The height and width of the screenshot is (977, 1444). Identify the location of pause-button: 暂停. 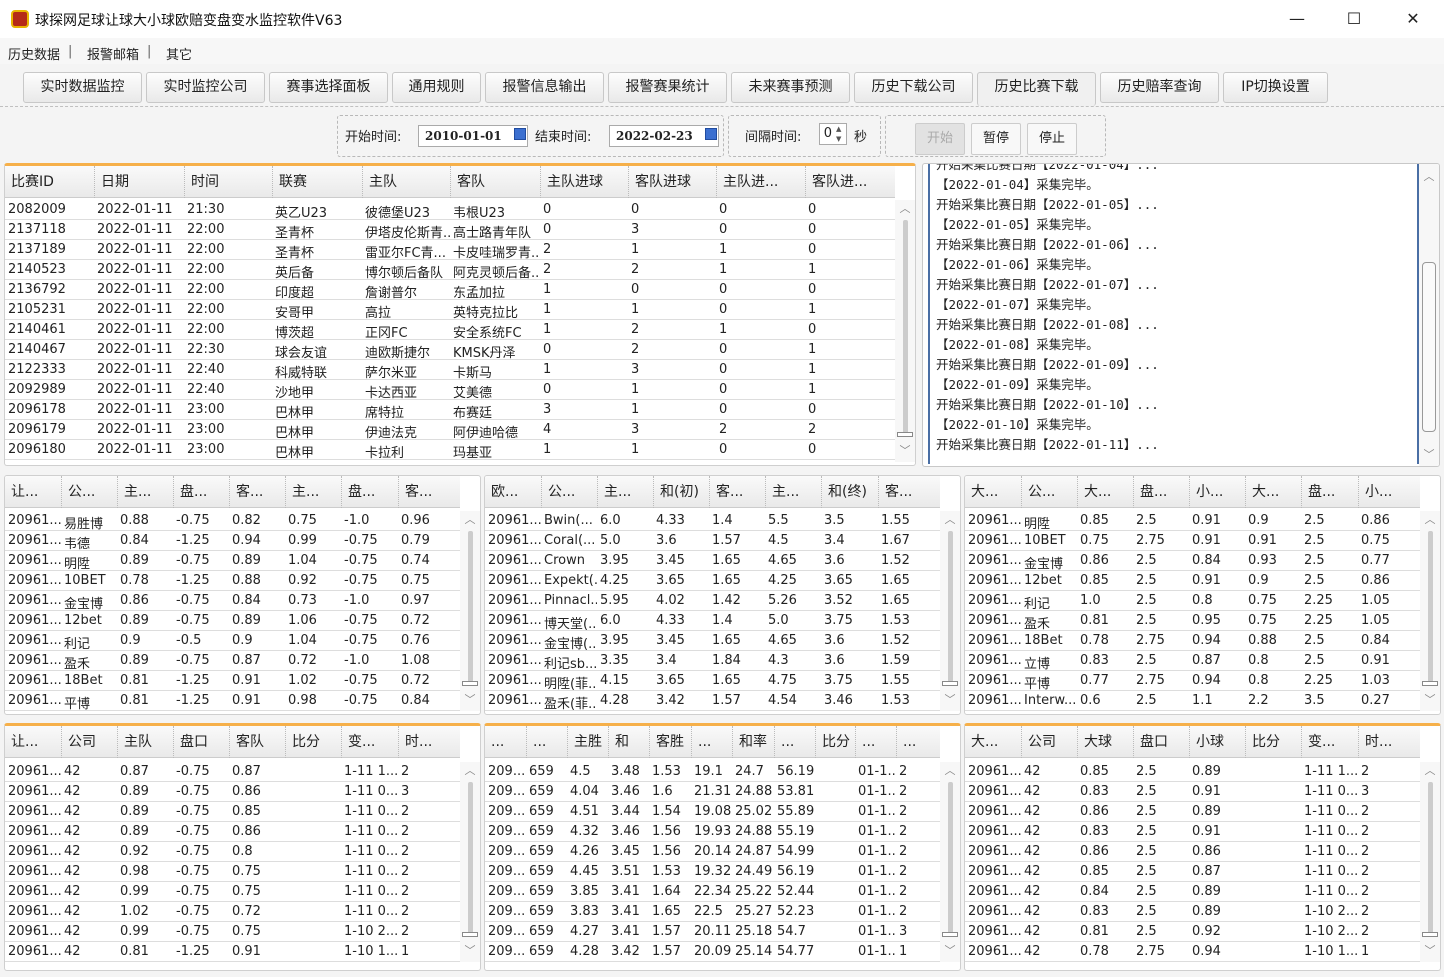
(996, 139).